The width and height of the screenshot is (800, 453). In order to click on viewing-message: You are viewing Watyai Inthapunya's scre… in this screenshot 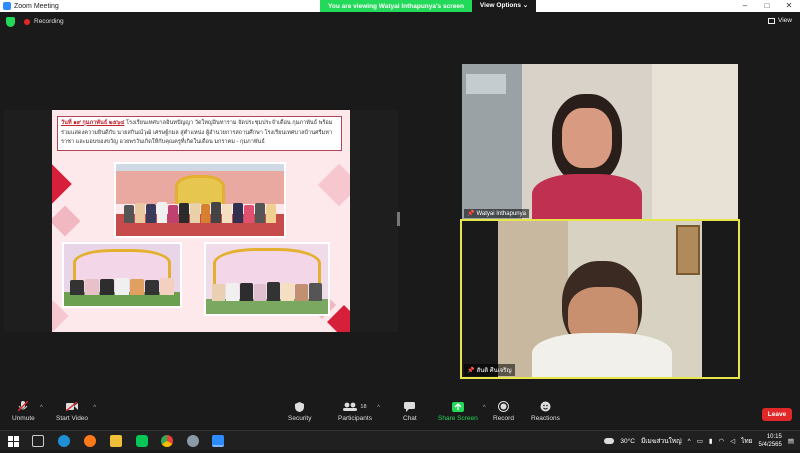, I will do `click(396, 6)`.